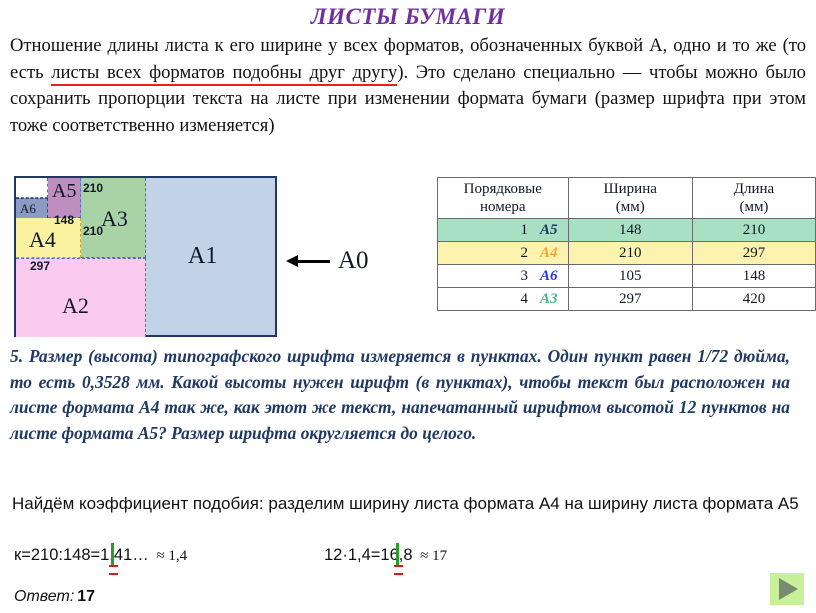 The height and width of the screenshot is (613, 816). I want to click on header-order-line1: Порядковые, so click(502, 189).